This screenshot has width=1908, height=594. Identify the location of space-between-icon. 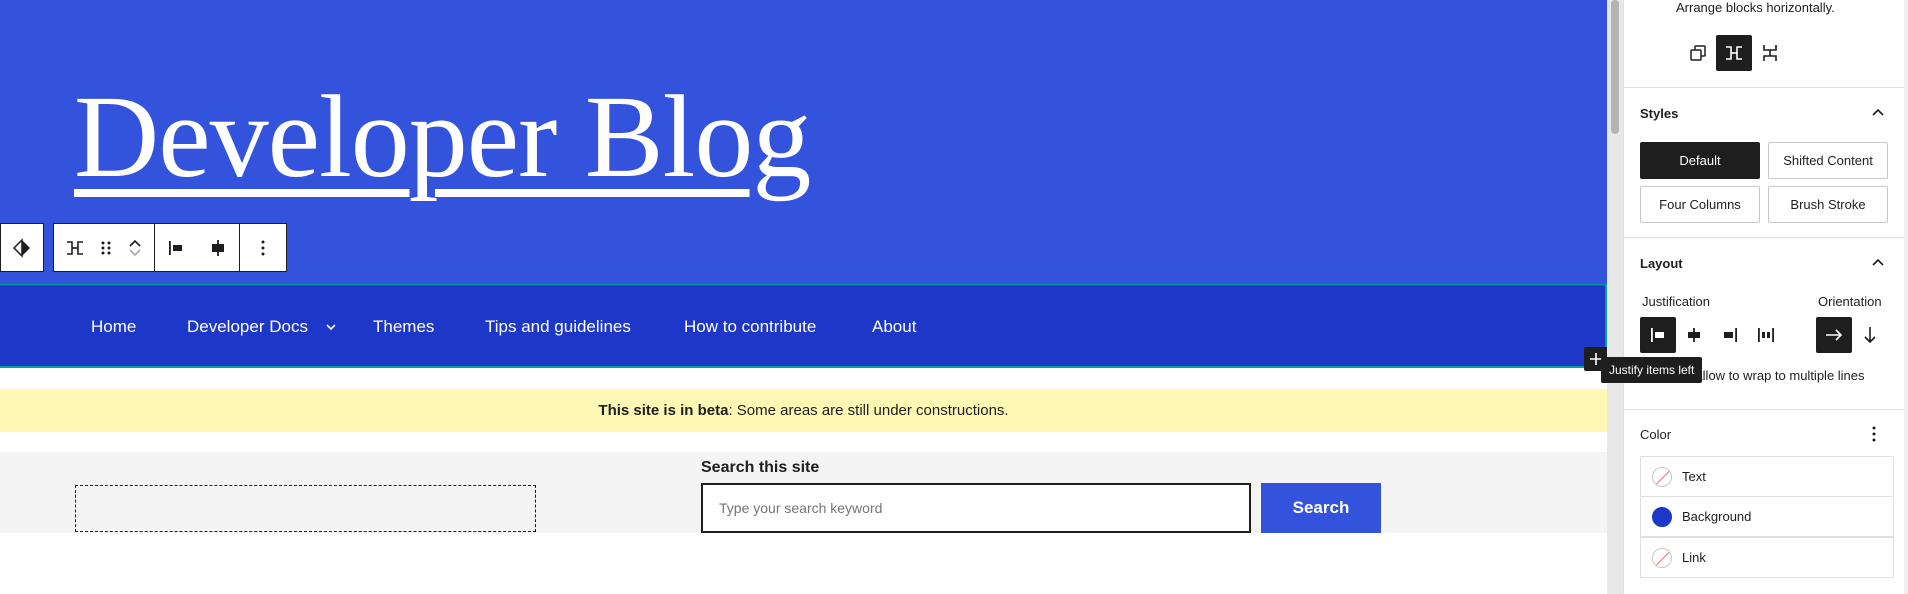
(1766, 335).